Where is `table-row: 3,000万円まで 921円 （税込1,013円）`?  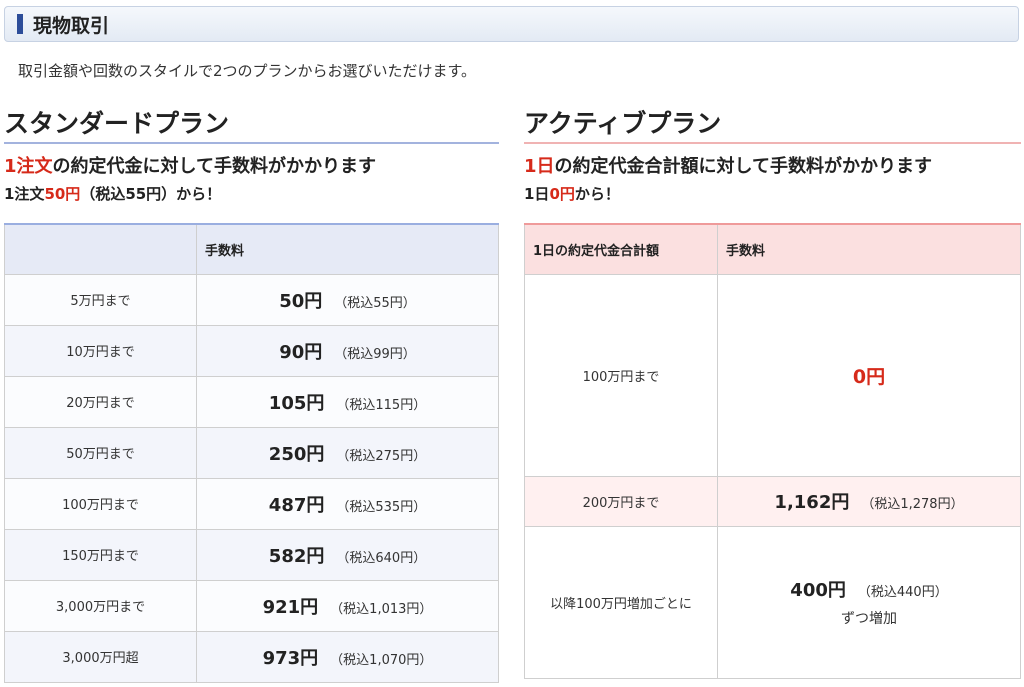 table-row: 3,000万円まで 921円 （税込1,013円） is located at coordinates (251, 605).